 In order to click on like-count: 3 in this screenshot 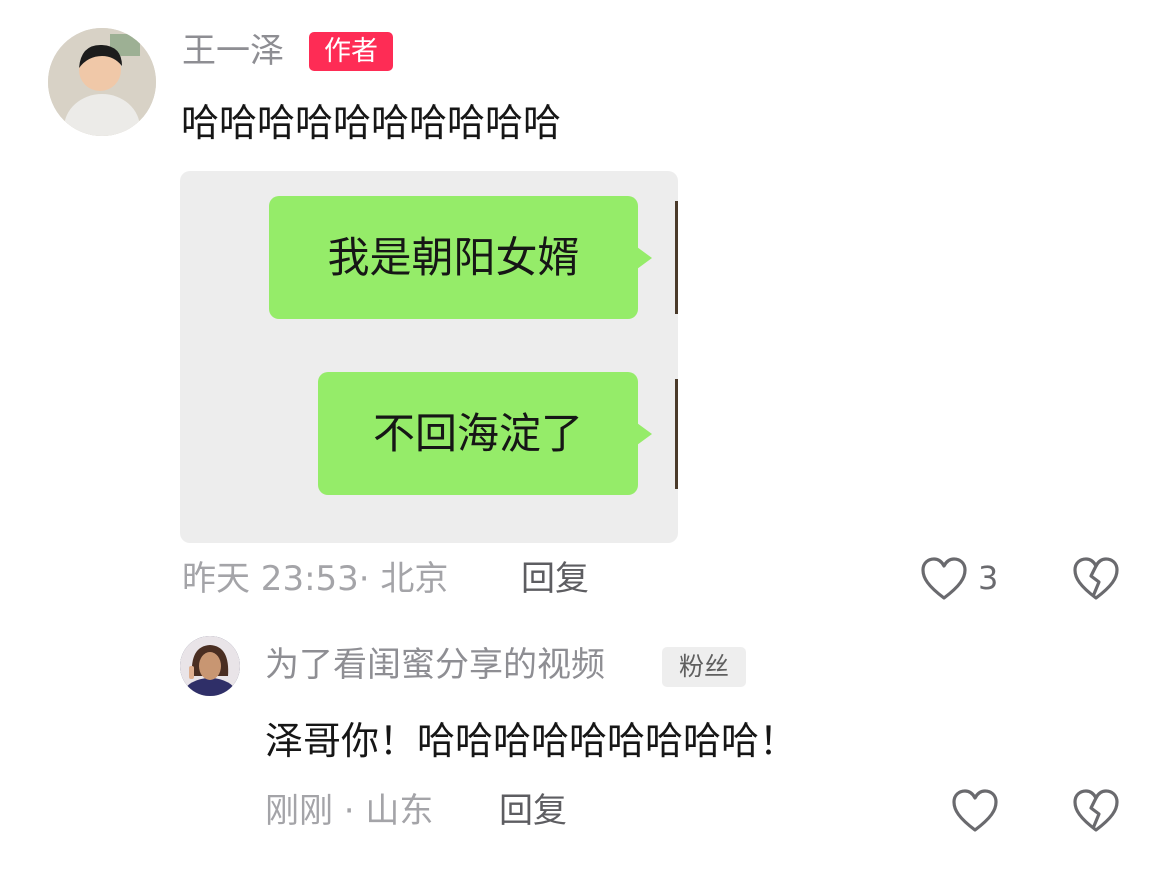, I will do `click(988, 578)`.